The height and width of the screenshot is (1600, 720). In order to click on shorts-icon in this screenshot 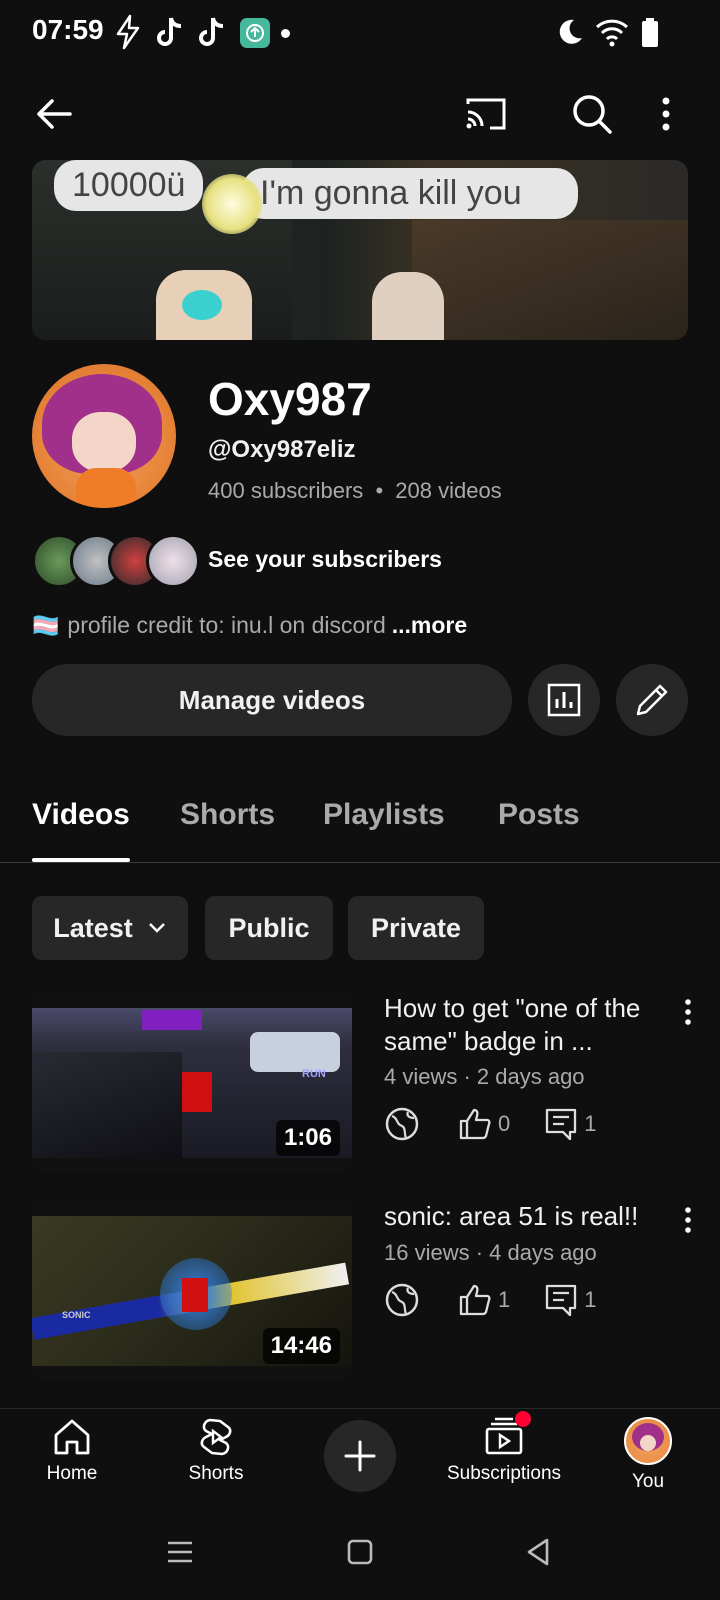, I will do `click(216, 1437)`.